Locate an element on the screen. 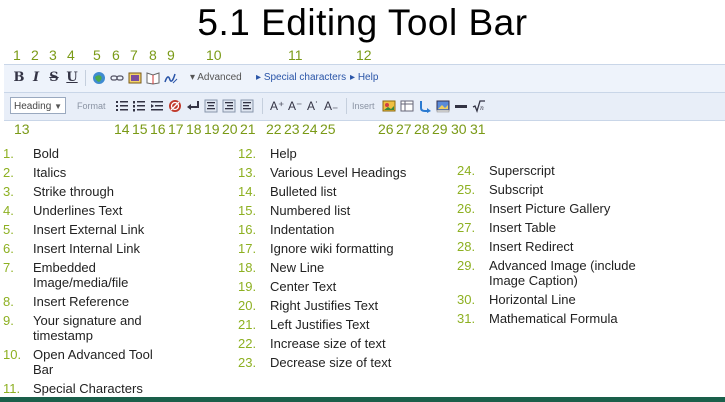  item-number: 25. is located at coordinates (466, 189).